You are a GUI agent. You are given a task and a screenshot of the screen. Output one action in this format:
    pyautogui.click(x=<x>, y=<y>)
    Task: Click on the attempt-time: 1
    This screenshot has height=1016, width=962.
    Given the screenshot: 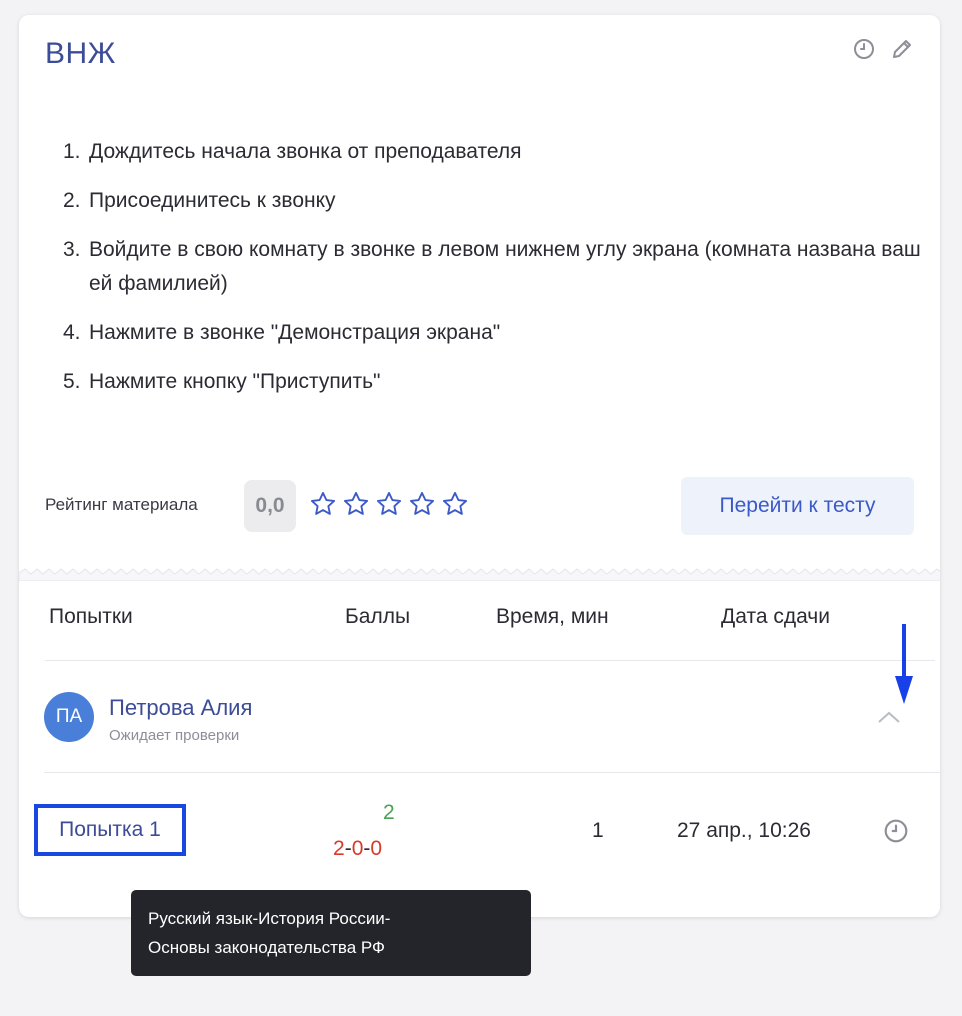 What is the action you would take?
    pyautogui.click(x=598, y=830)
    